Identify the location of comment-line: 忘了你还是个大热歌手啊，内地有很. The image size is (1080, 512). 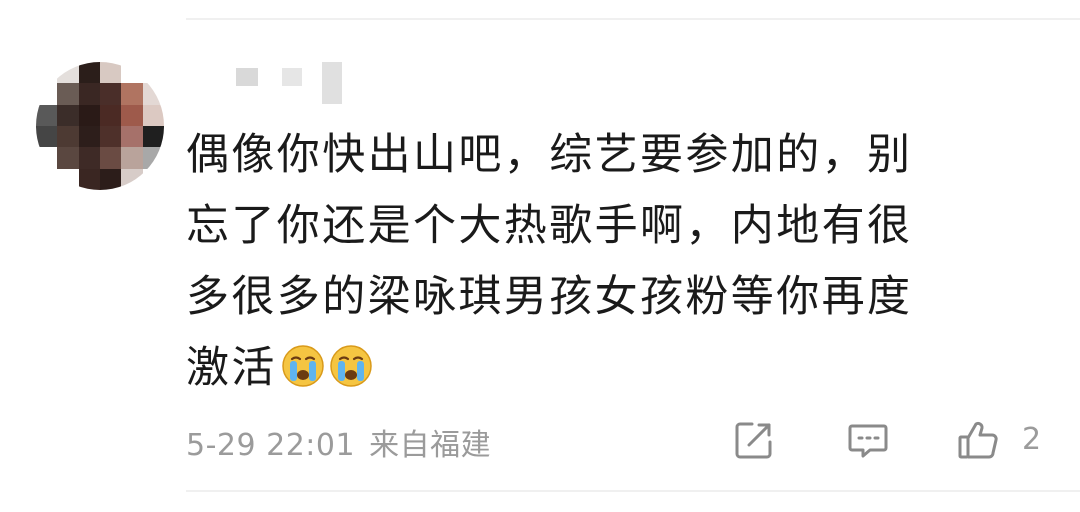
(549, 226).